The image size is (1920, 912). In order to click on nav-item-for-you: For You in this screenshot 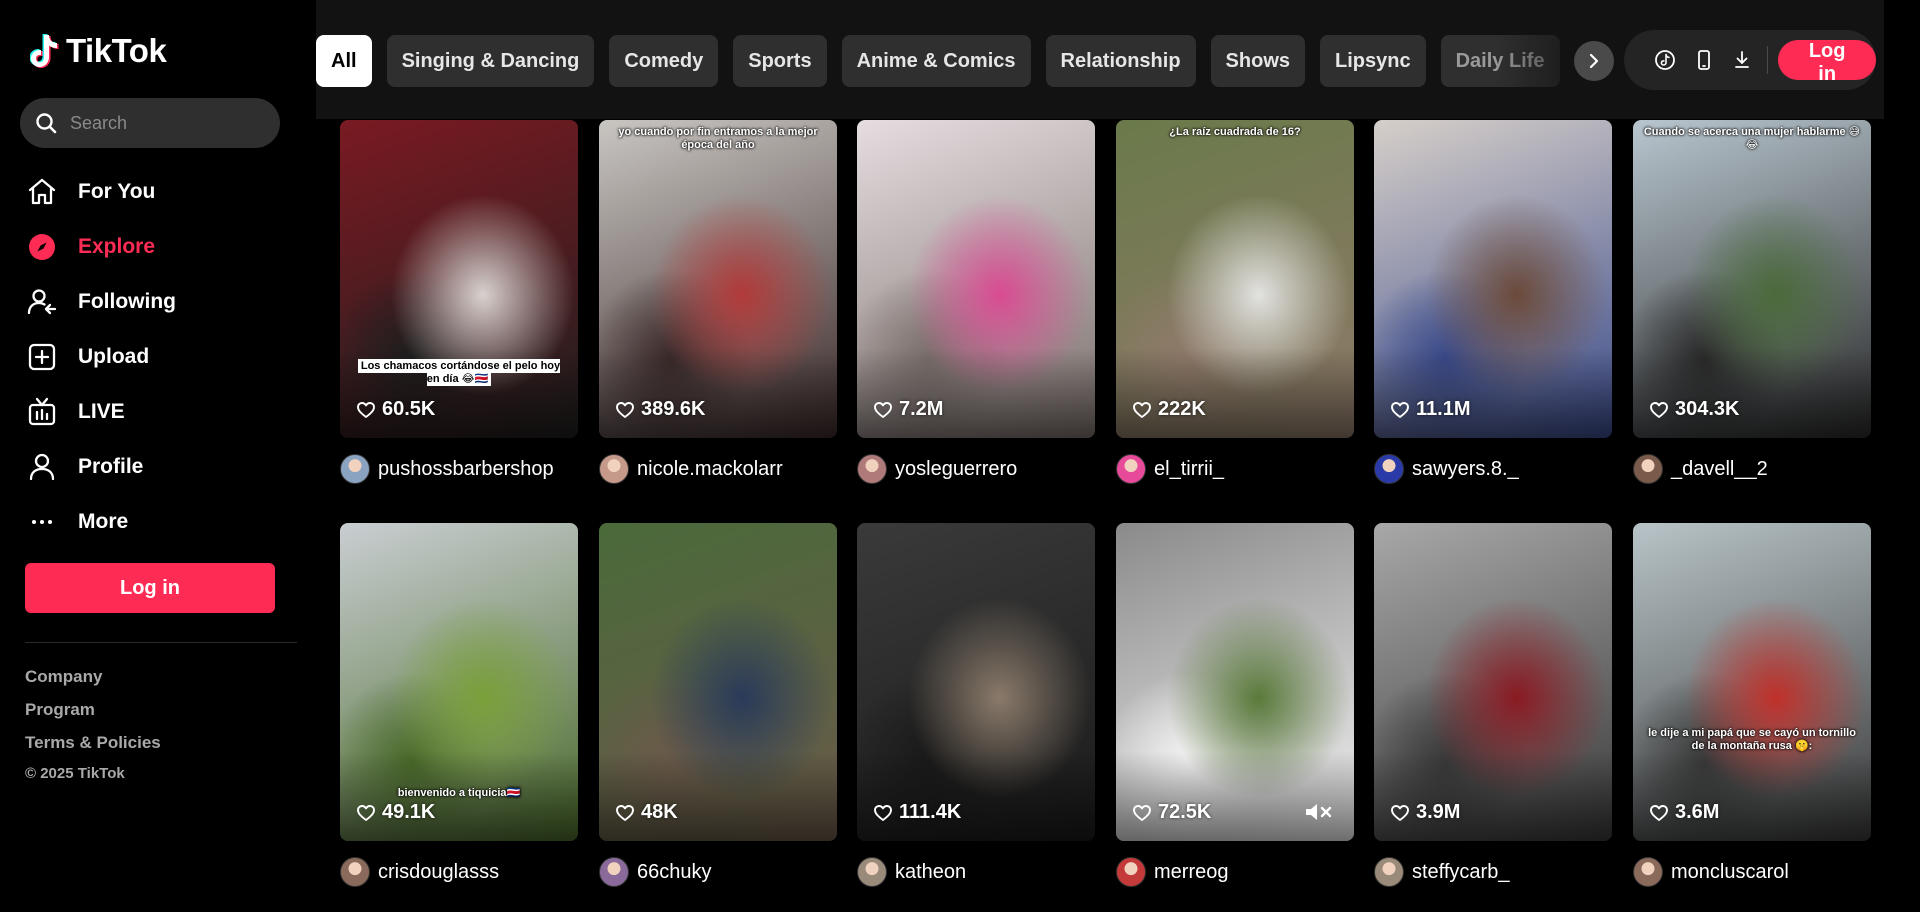, I will do `click(156, 191)`.